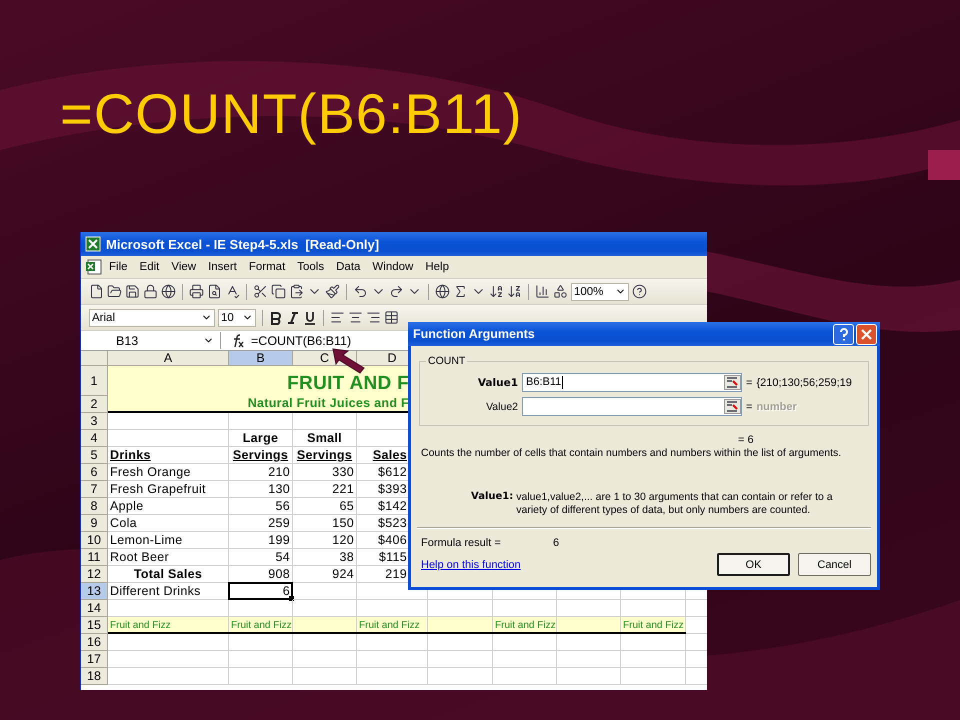 The image size is (960, 720). I want to click on name-box: B13, so click(151, 340).